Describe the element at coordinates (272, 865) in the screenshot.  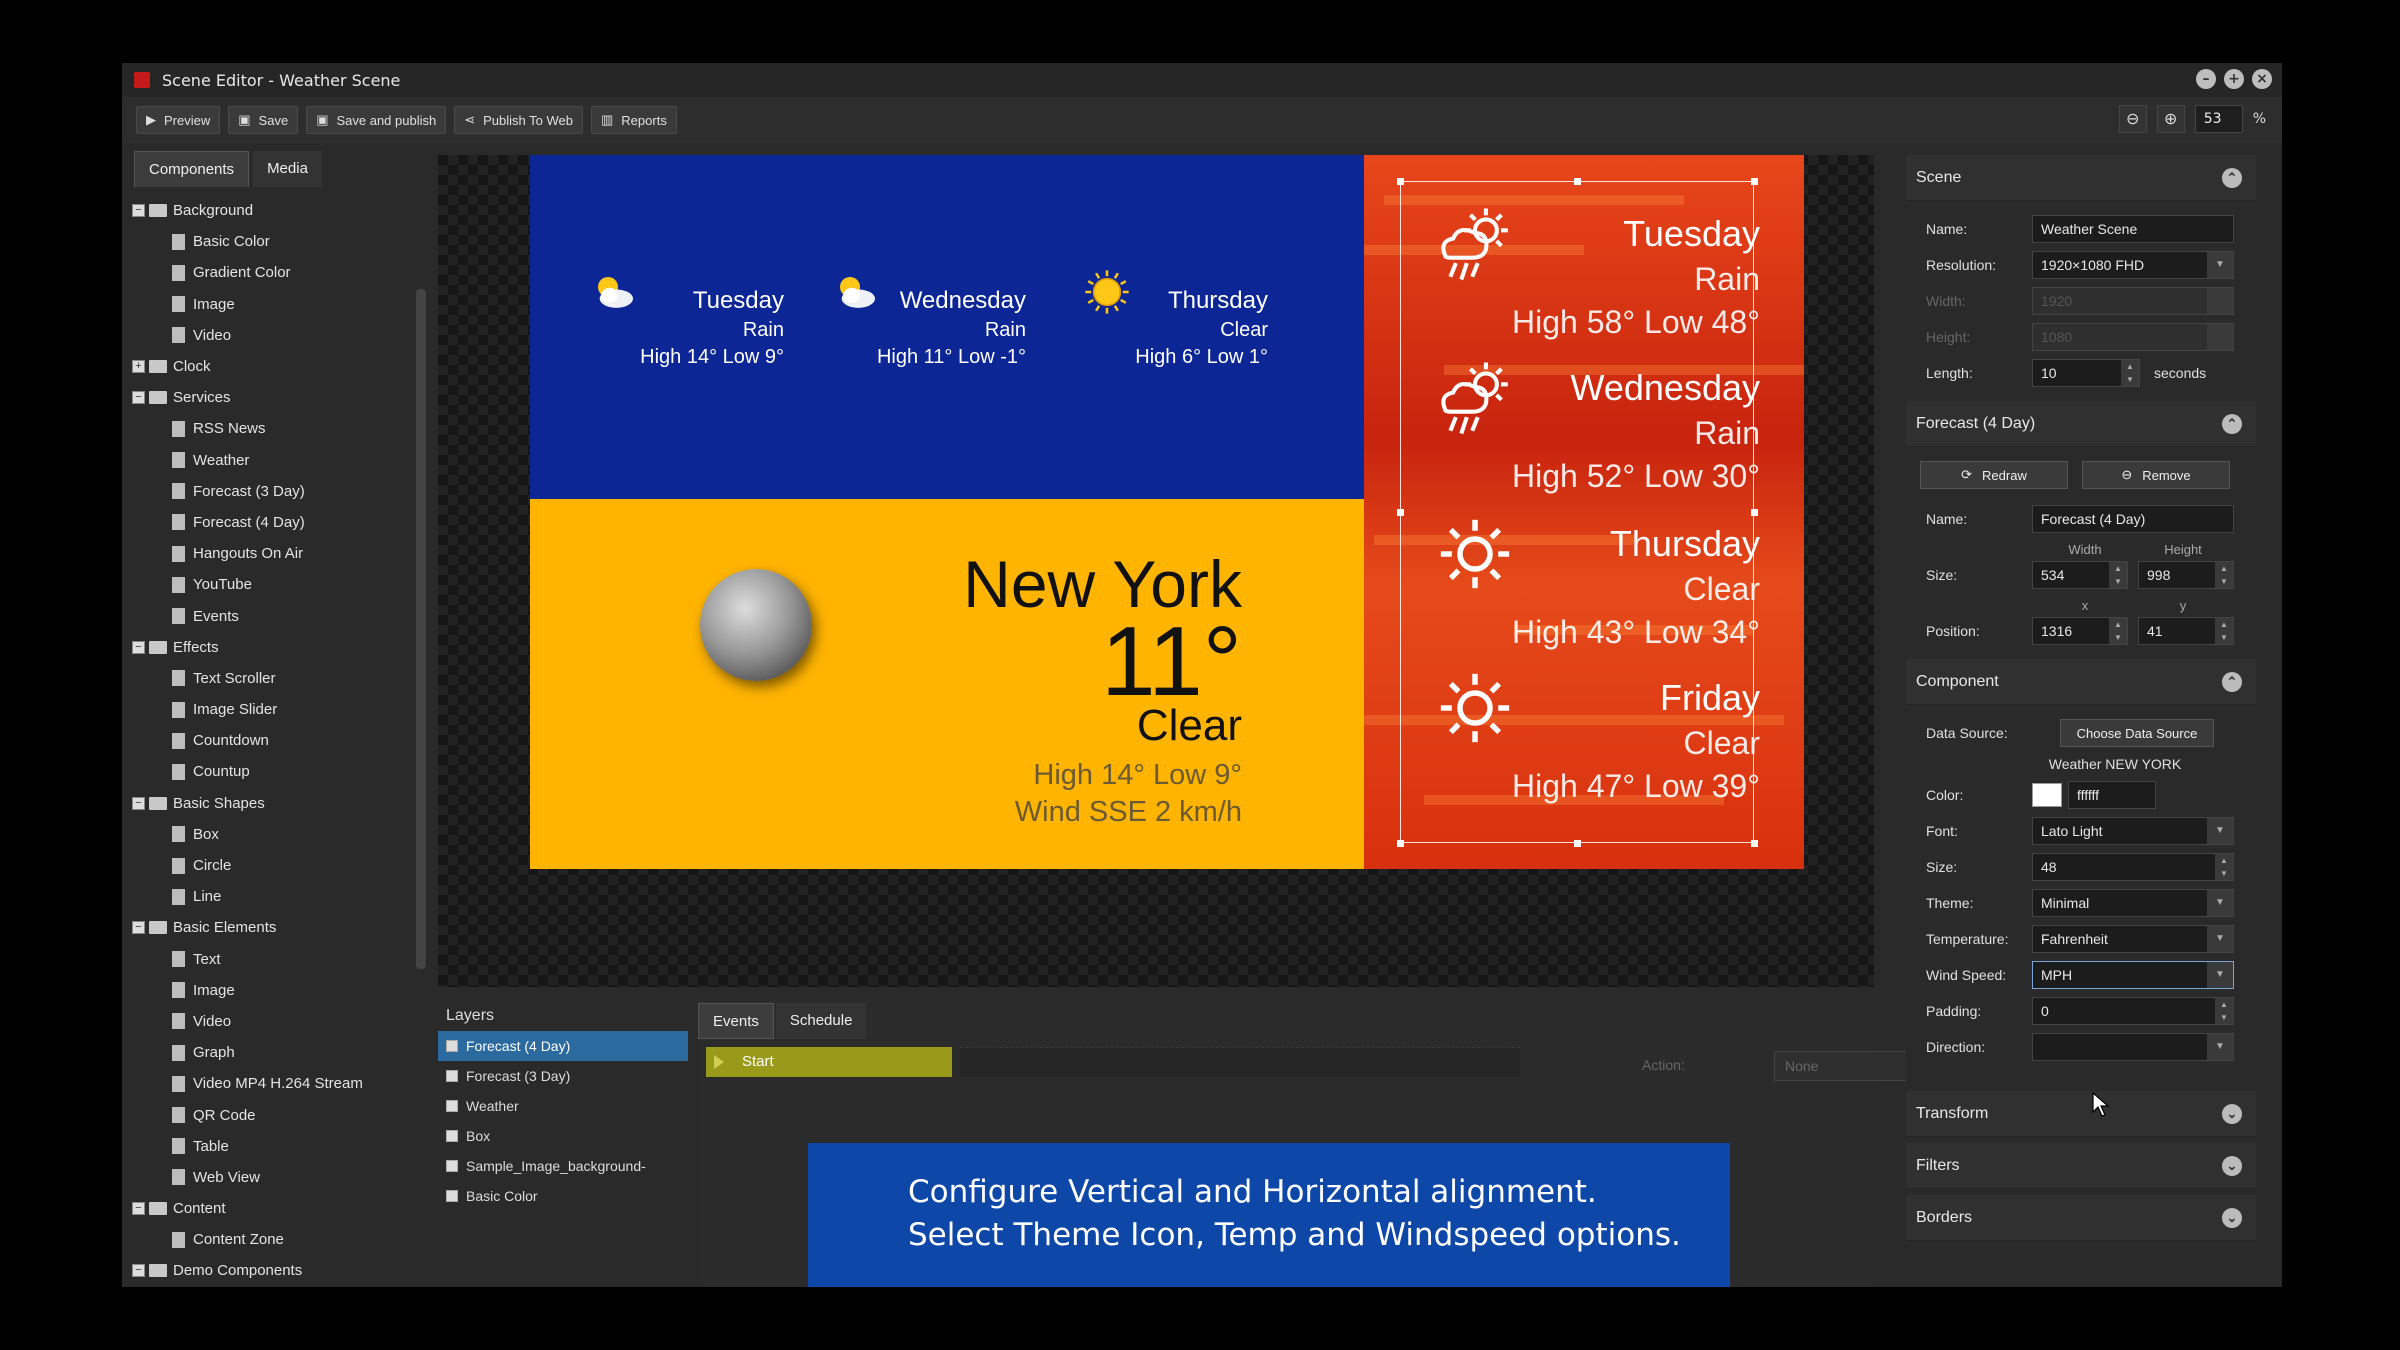
I see `tree-item: Circle` at that location.